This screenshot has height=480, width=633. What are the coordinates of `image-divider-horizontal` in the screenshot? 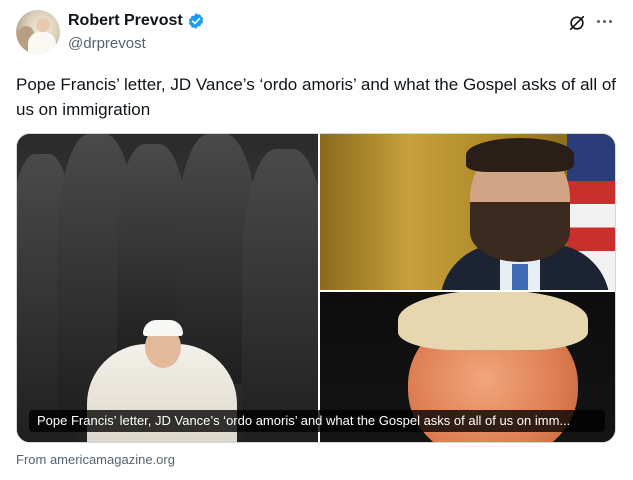 It's located at (467, 291).